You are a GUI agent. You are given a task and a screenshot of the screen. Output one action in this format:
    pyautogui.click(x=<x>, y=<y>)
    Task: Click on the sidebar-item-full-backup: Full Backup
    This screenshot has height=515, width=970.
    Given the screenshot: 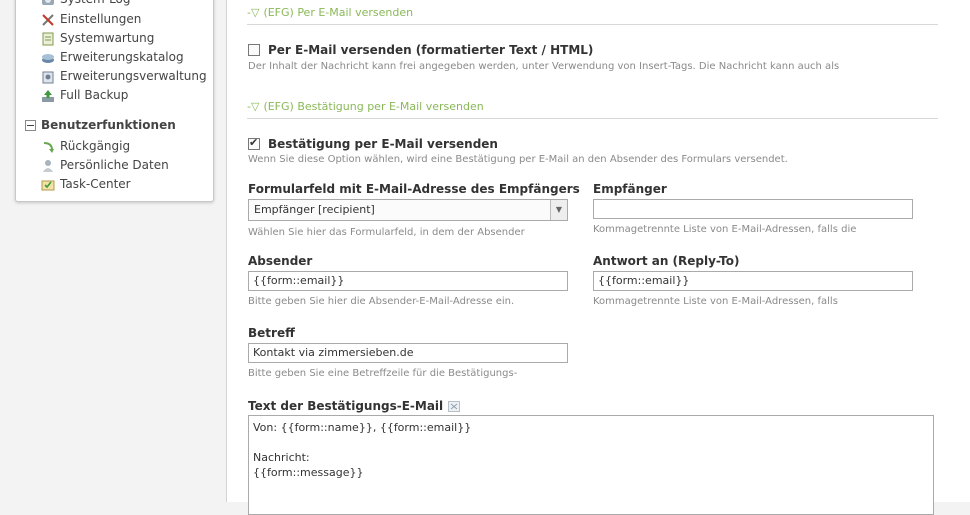 What is the action you would take?
    pyautogui.click(x=84, y=95)
    